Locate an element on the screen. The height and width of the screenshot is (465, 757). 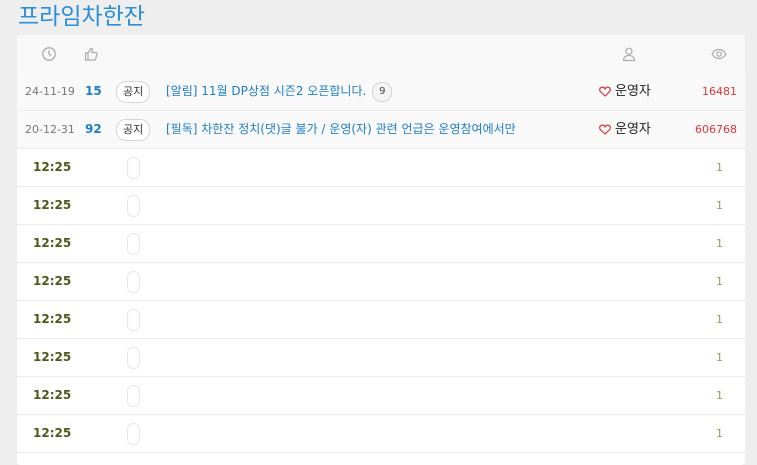
thumbs-up-icon is located at coordinates (91, 54).